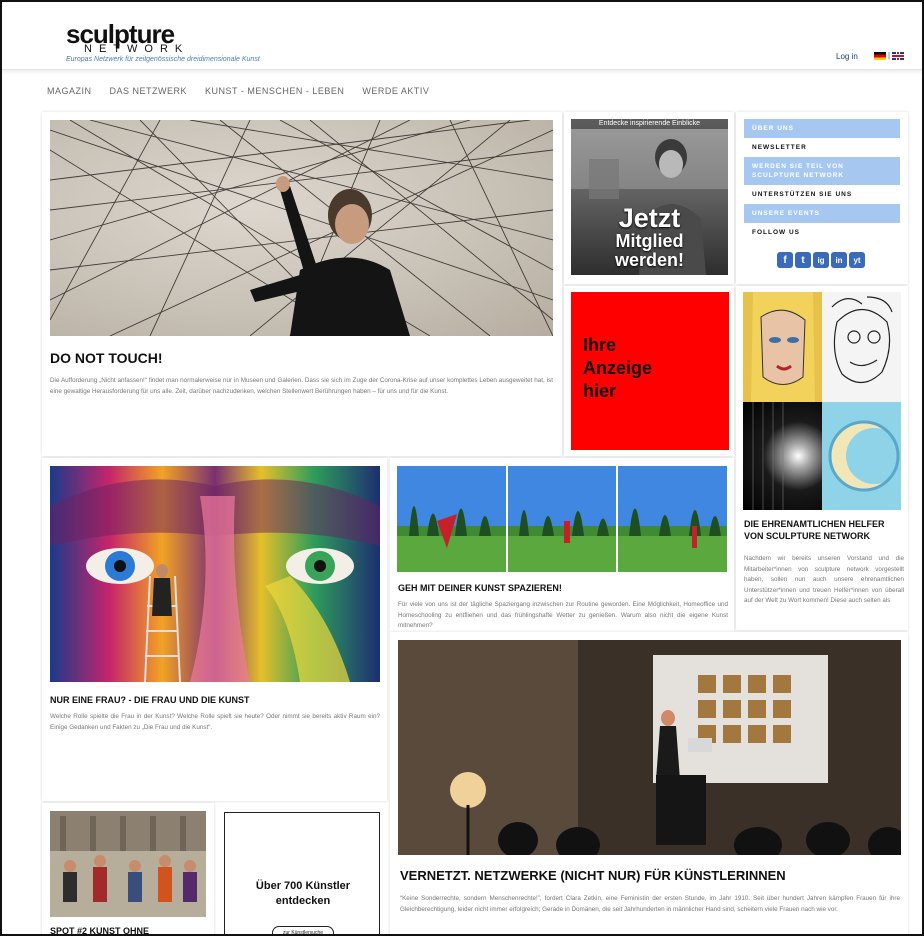 The width and height of the screenshot is (924, 936). What do you see at coordinates (618, 368) in the screenshot?
I see `ad-text-line-2: Anzeige` at bounding box center [618, 368].